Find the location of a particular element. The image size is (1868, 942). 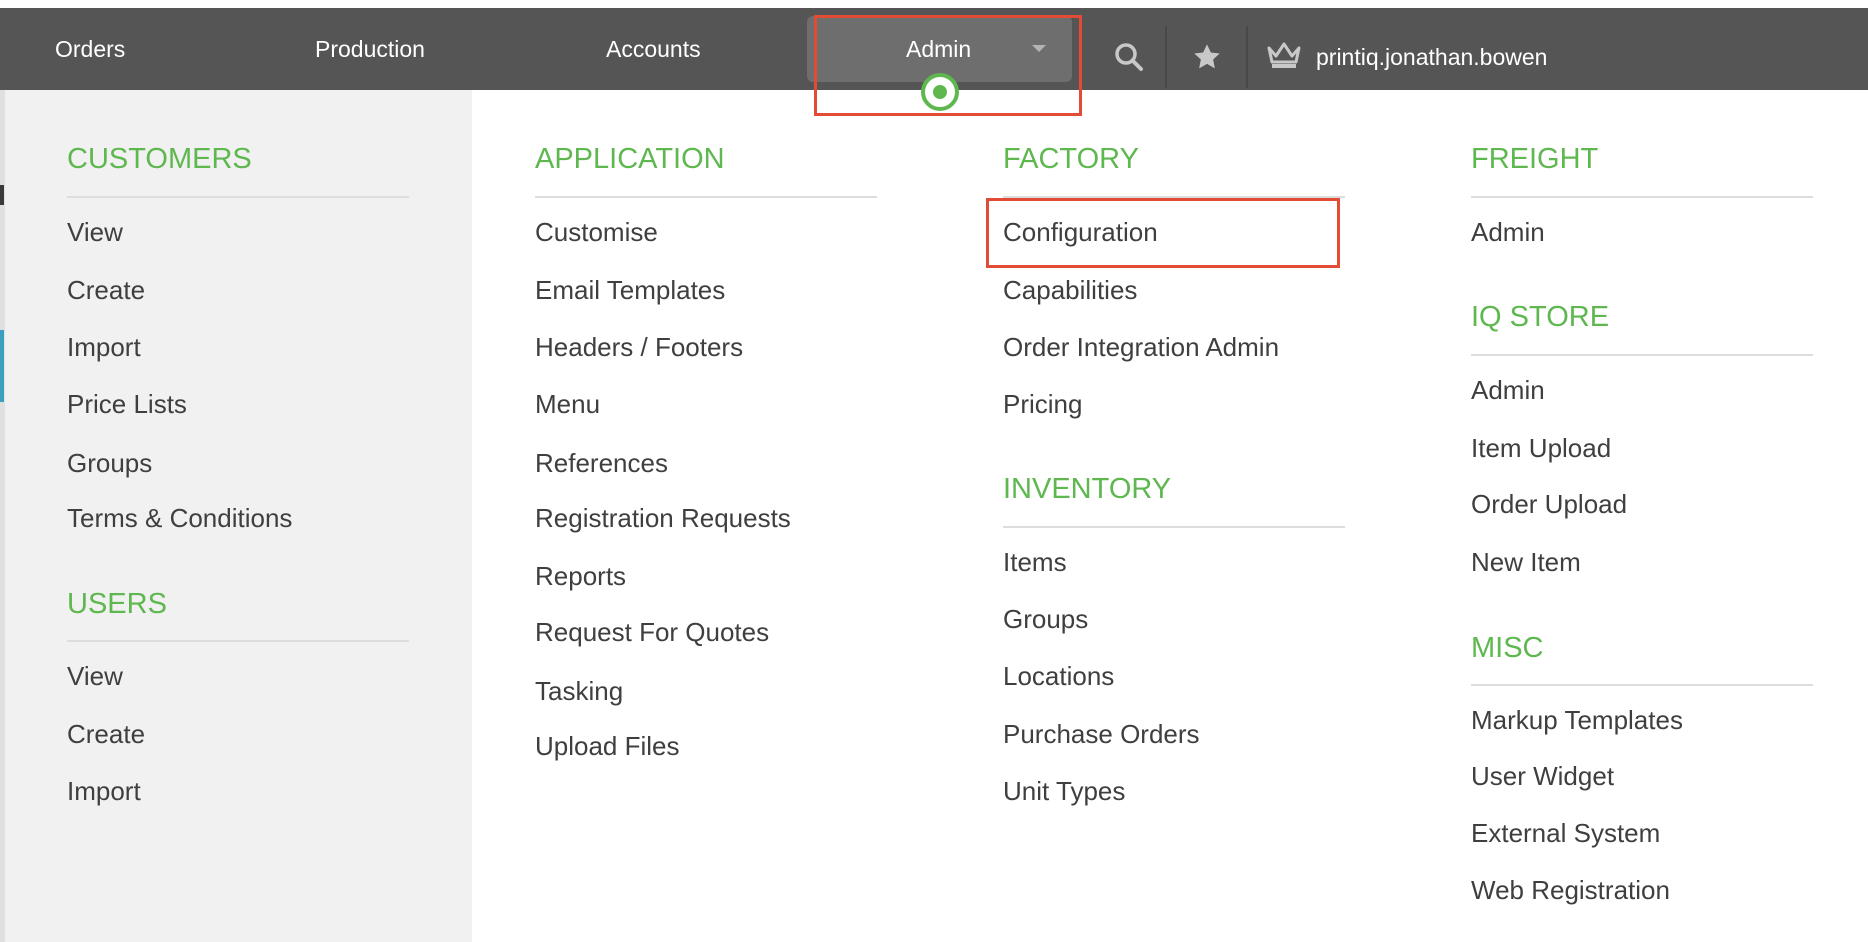

menu-item-misc-user-widget: User Widget is located at coordinates (1542, 776).